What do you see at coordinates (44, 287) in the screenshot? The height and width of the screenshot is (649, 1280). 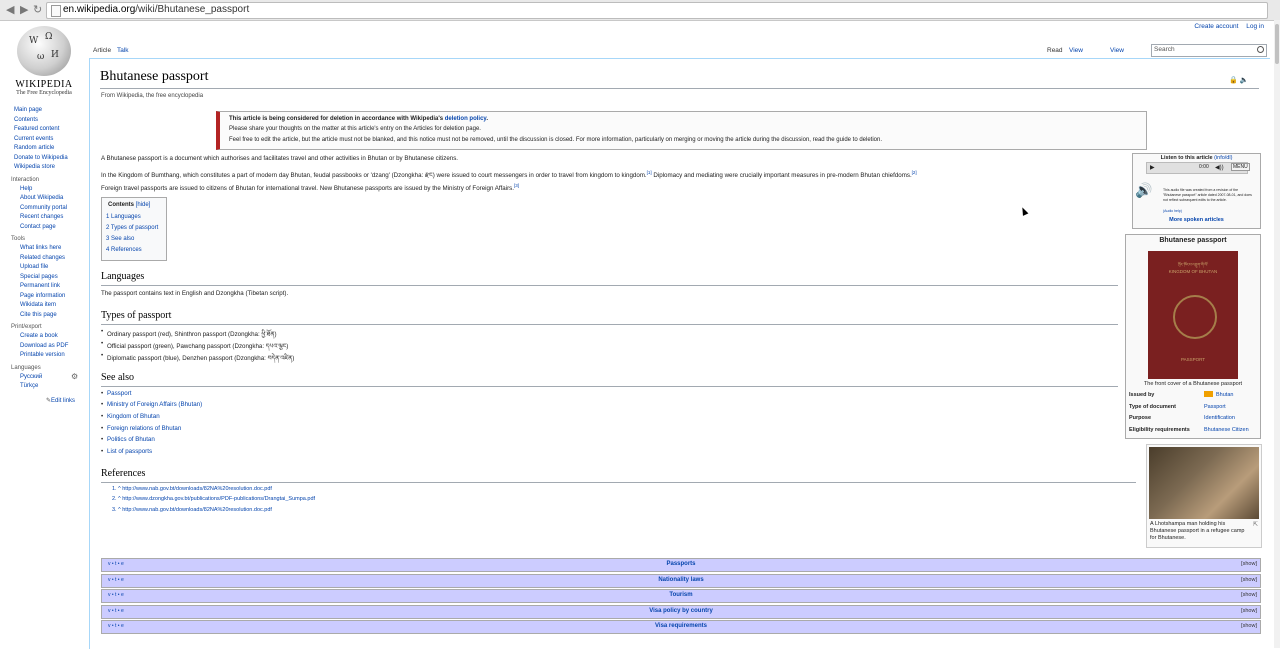 I see `sidebar-item-permanent: Permanent link` at bounding box center [44, 287].